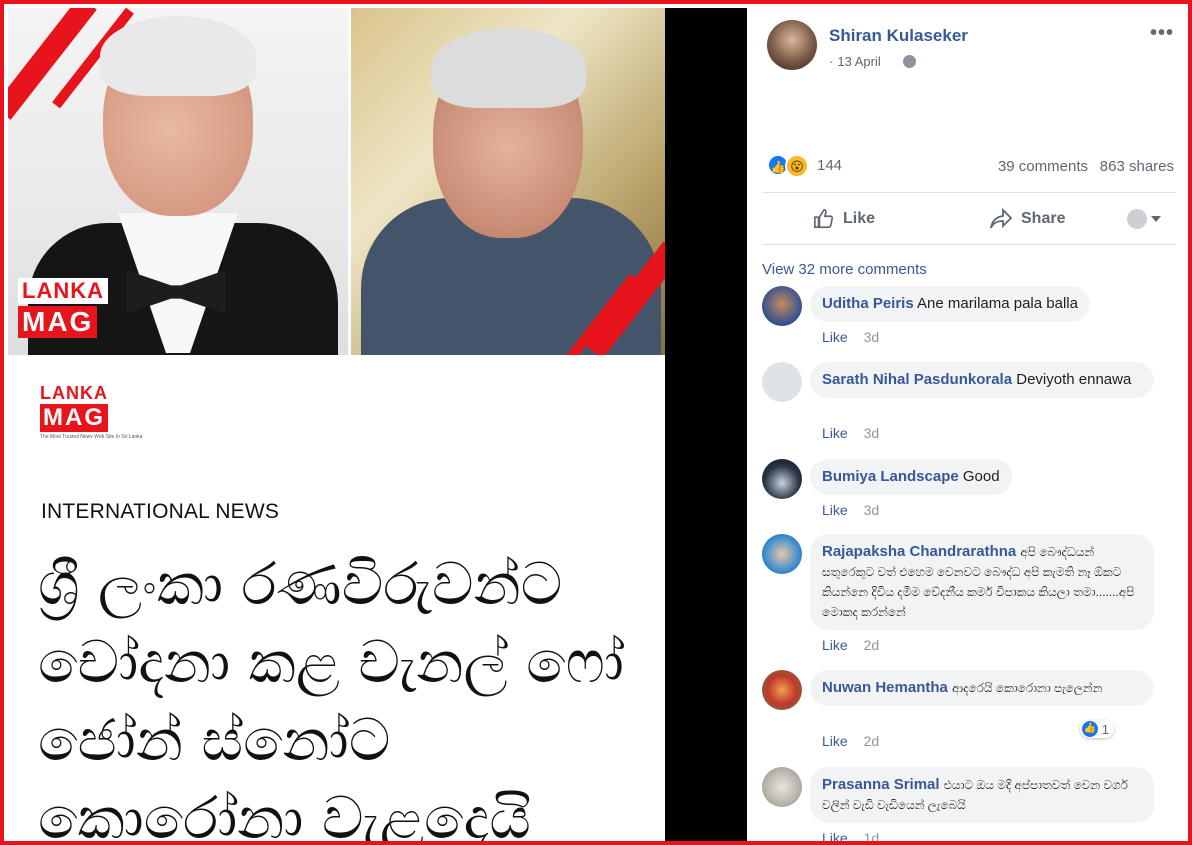  What do you see at coordinates (1089, 729) in the screenshot?
I see `like-reaction-icon: 👍` at bounding box center [1089, 729].